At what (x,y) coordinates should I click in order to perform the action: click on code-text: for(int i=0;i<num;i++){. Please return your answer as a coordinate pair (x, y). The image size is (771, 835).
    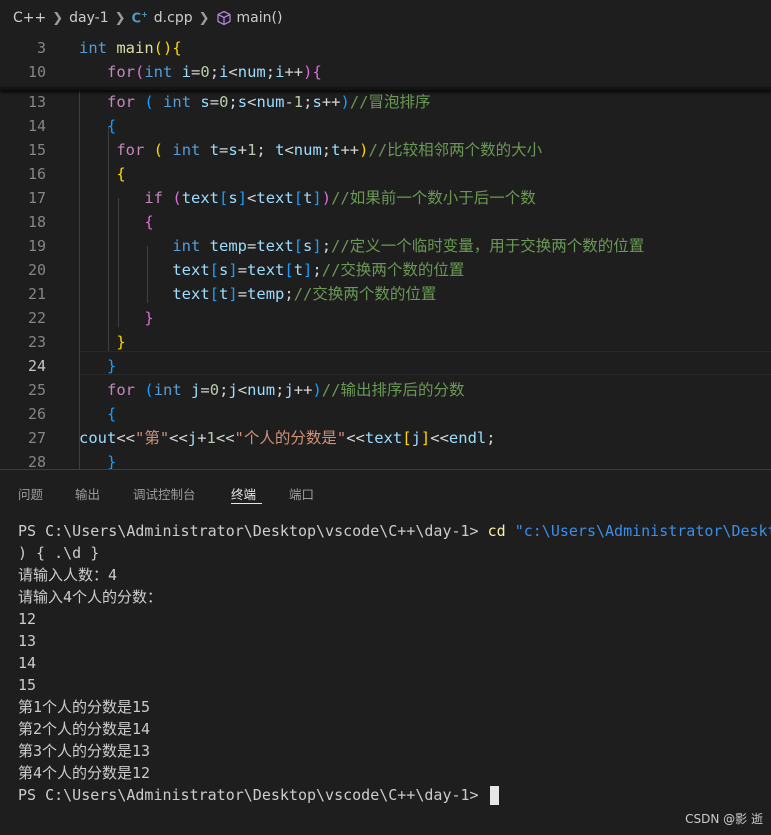
    Looking at the image, I should click on (200, 72).